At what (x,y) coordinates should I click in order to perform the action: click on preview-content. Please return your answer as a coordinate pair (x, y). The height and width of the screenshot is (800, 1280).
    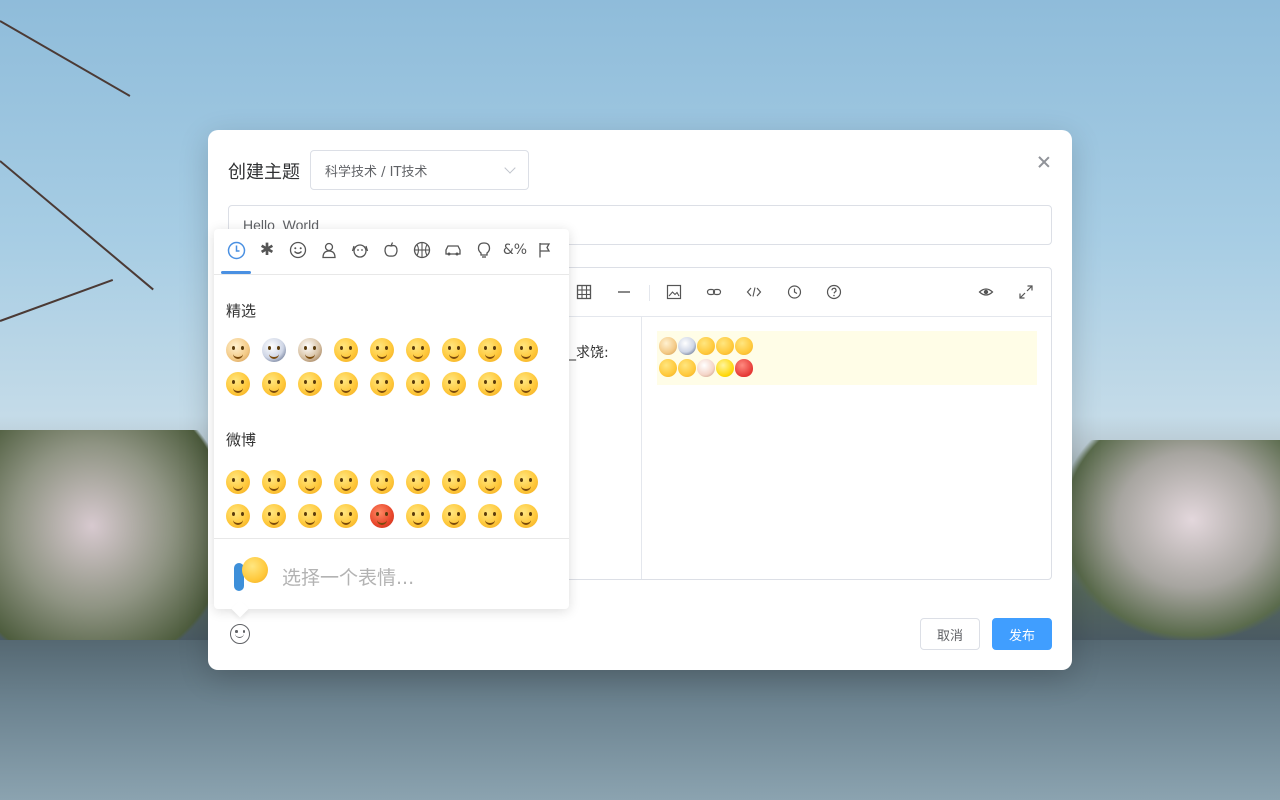
    Looking at the image, I should click on (847, 358).